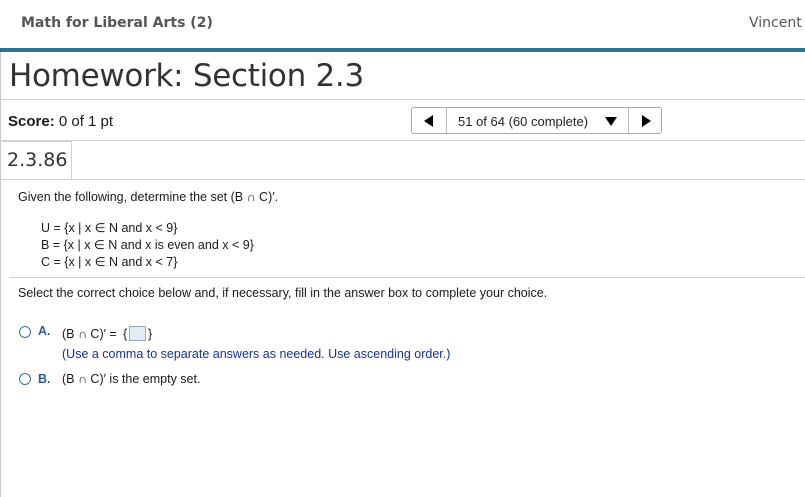 This screenshot has height=497, width=805. What do you see at coordinates (31, 121) in the screenshot?
I see `score-label: Score:` at bounding box center [31, 121].